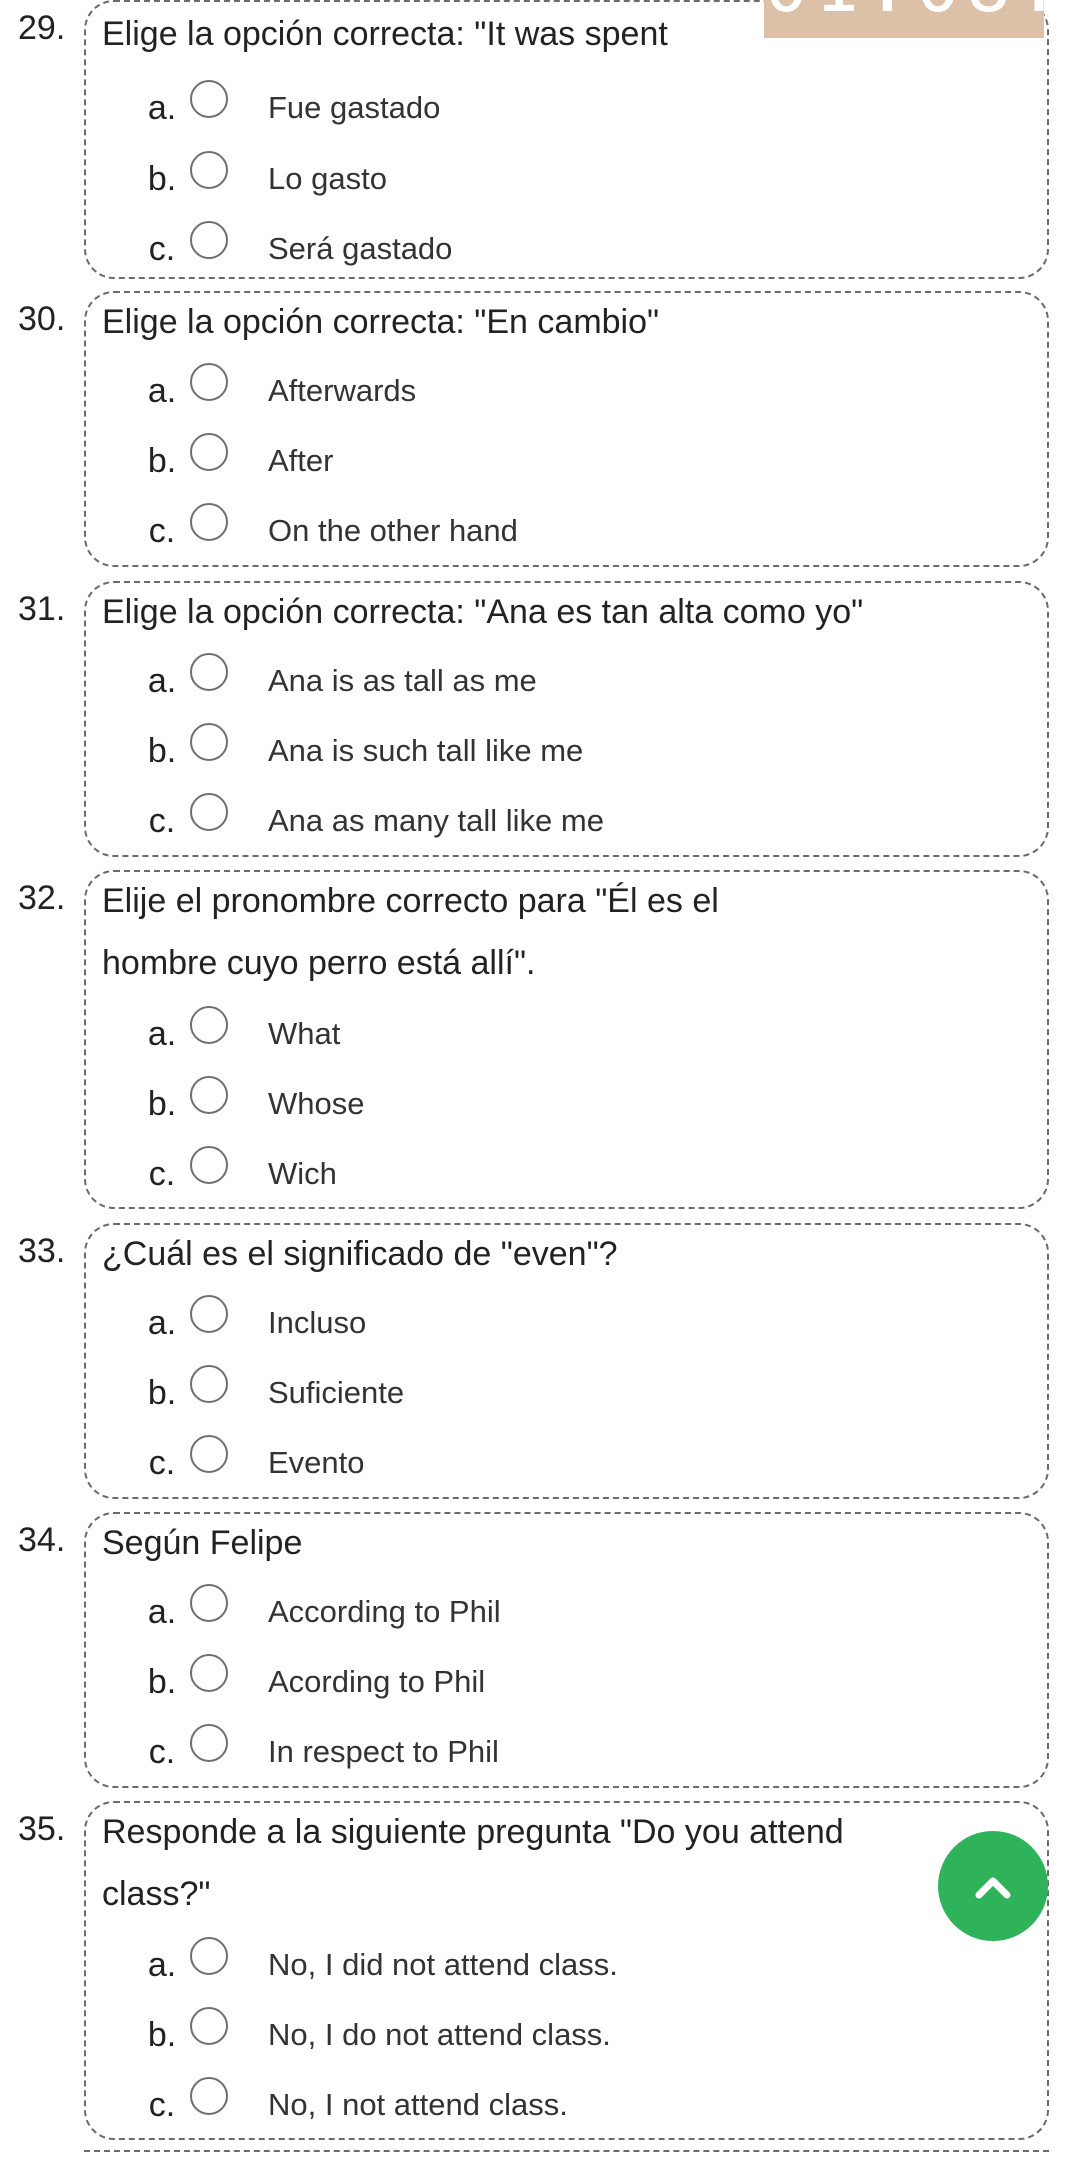 The width and height of the screenshot is (1075, 2172). What do you see at coordinates (377, 1681) in the screenshot?
I see `option-label: Acording to Phil` at bounding box center [377, 1681].